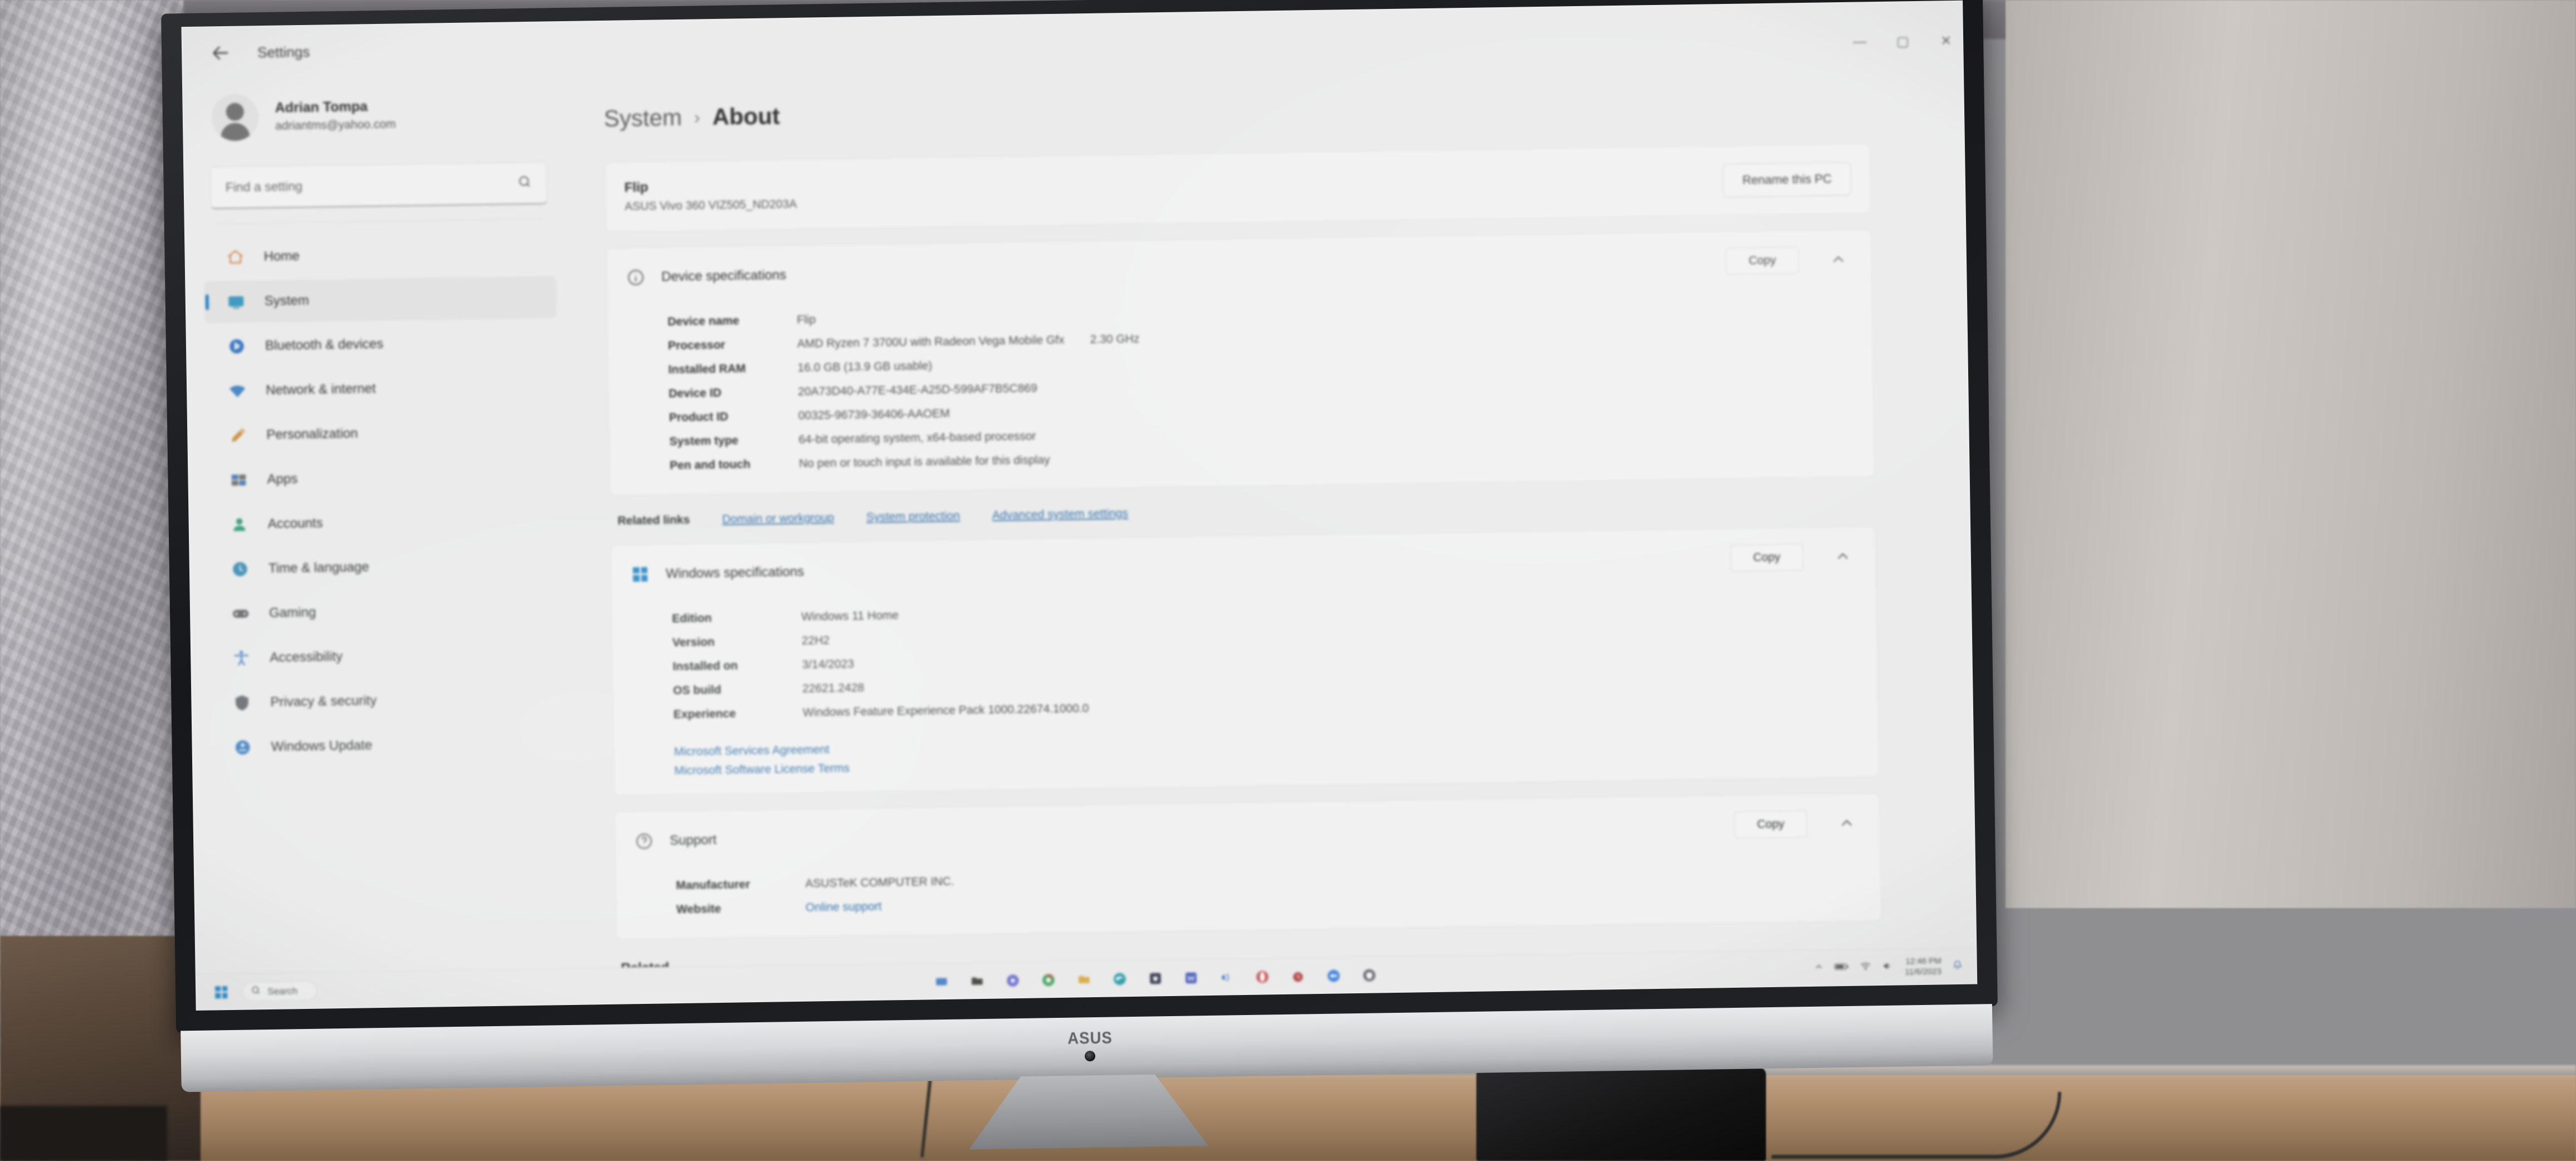 The width and height of the screenshot is (2576, 1161). I want to click on sidebar-item-system: System, so click(380, 300).